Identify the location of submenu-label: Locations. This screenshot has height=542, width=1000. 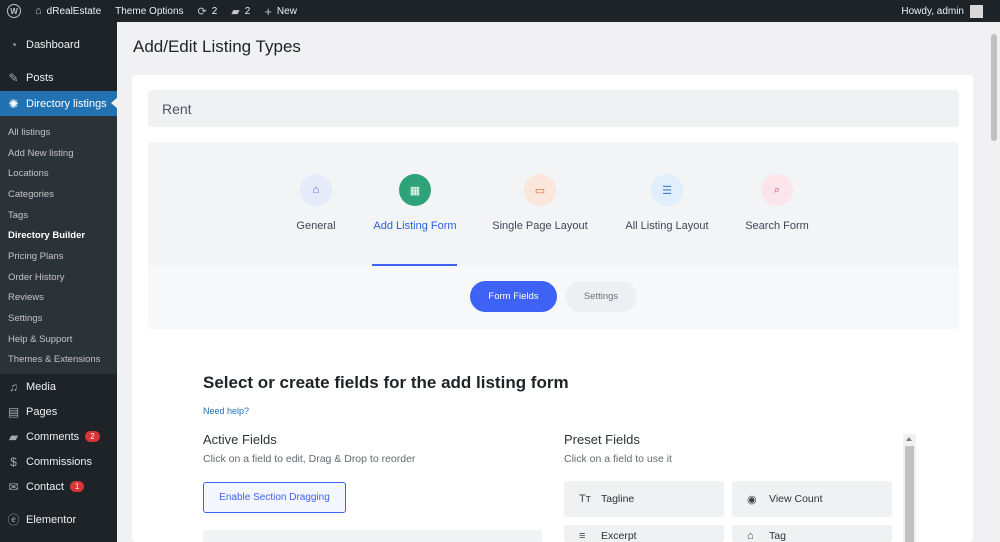
(28, 174).